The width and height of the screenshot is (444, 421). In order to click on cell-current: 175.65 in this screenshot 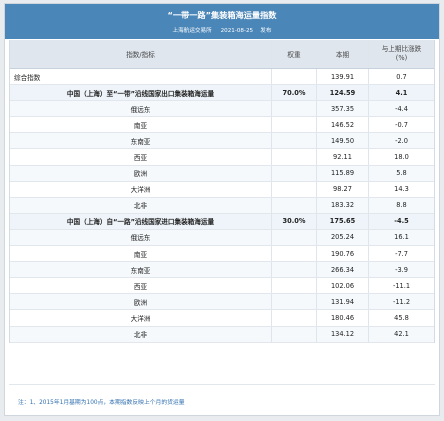, I will do `click(343, 221)`.